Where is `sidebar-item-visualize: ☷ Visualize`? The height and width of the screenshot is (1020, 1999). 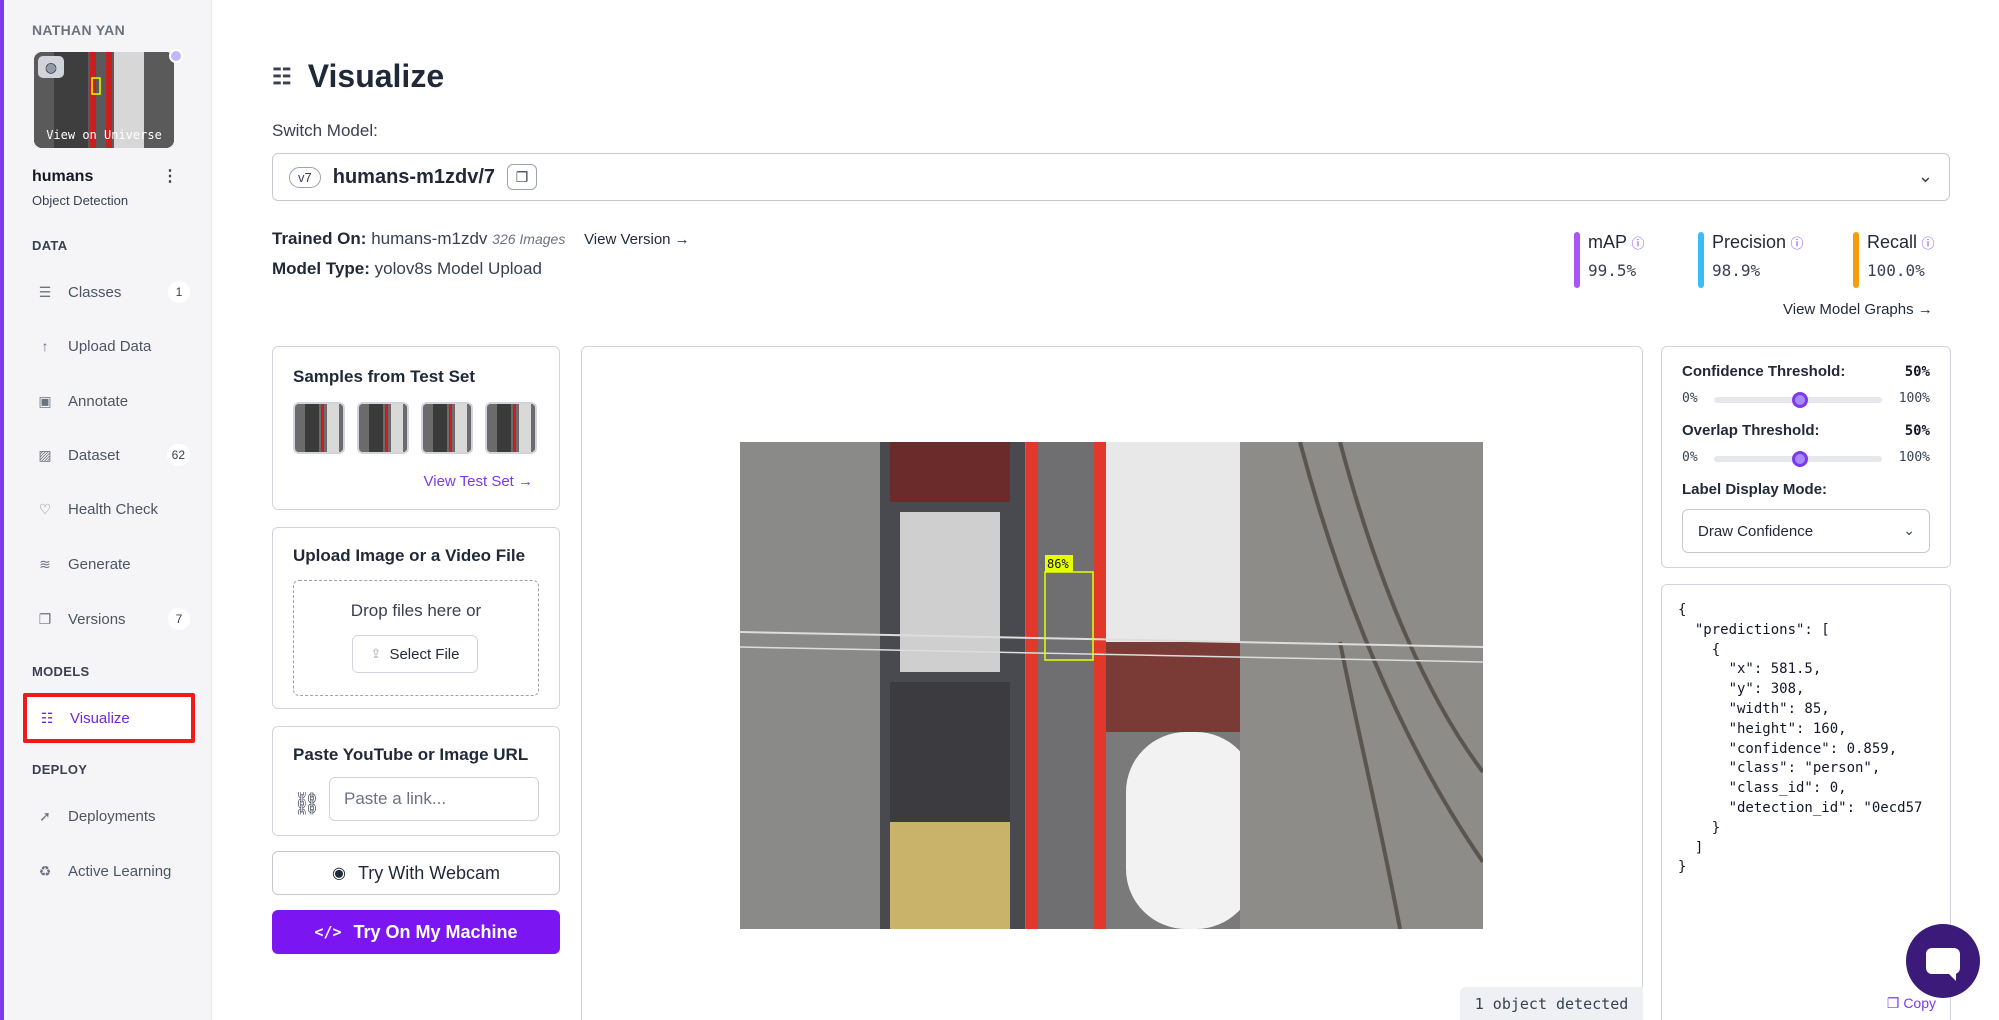
sidebar-item-visualize: ☷ Visualize is located at coordinates (109, 718).